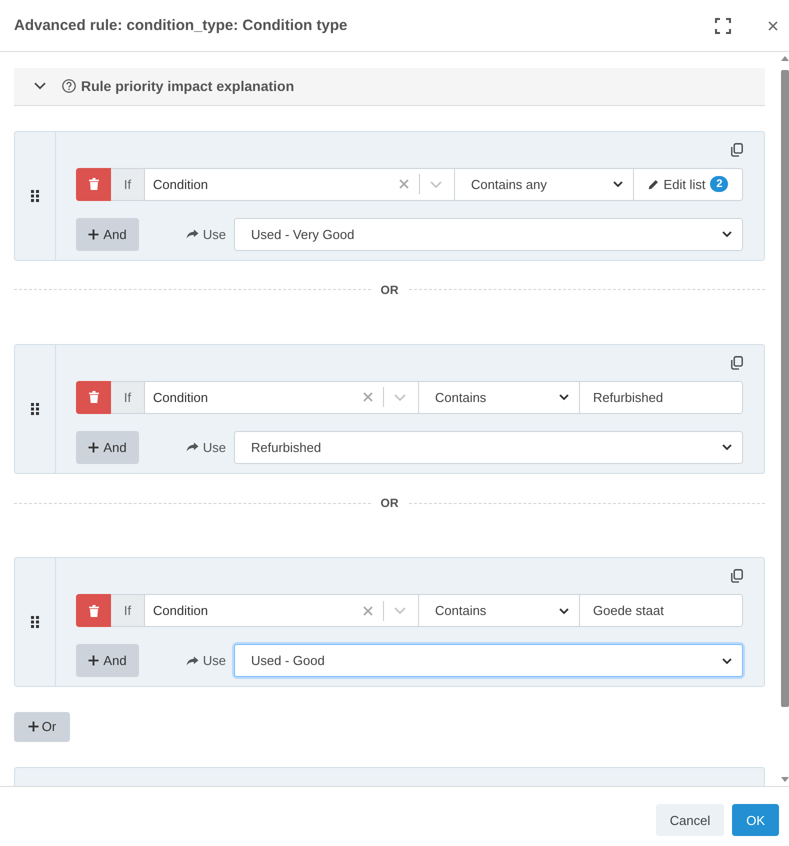  Describe the element at coordinates (785, 58) in the screenshot. I see `scroll-up-icon` at that location.